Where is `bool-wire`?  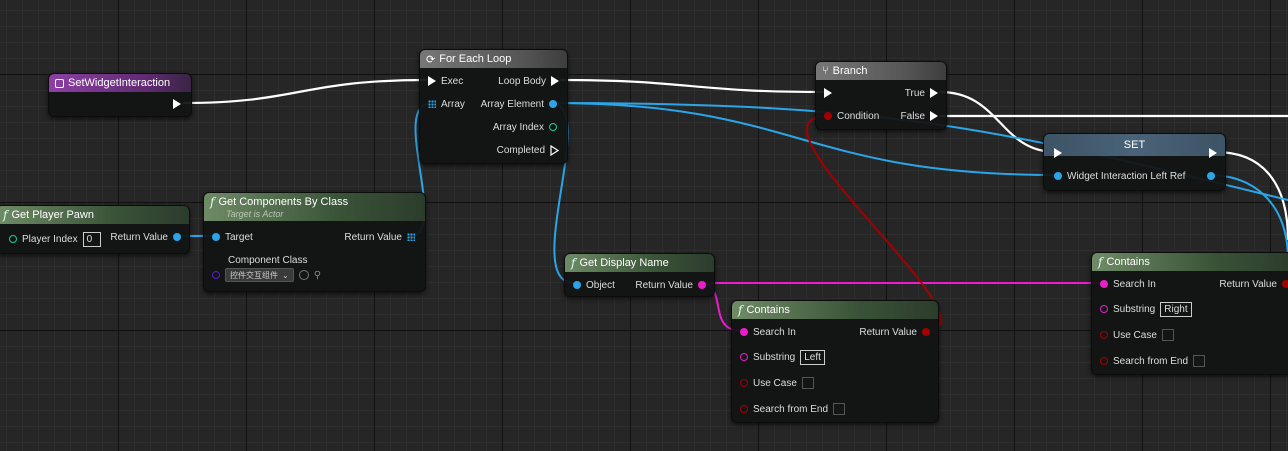 bool-wire is located at coordinates (874, 223).